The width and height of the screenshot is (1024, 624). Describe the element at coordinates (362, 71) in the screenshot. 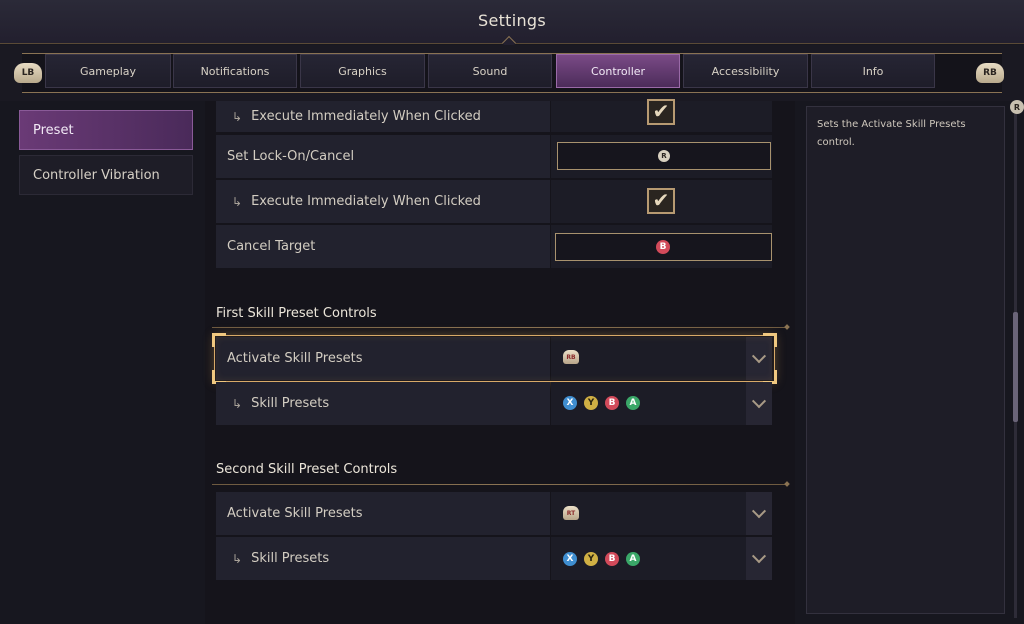

I see `tab-graphics: Graphics` at that location.